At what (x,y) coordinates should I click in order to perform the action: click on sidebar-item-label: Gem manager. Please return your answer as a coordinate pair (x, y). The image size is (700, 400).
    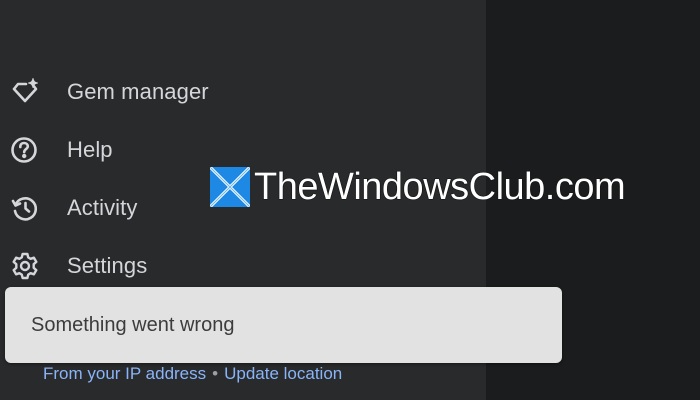
    Looking at the image, I should click on (138, 91).